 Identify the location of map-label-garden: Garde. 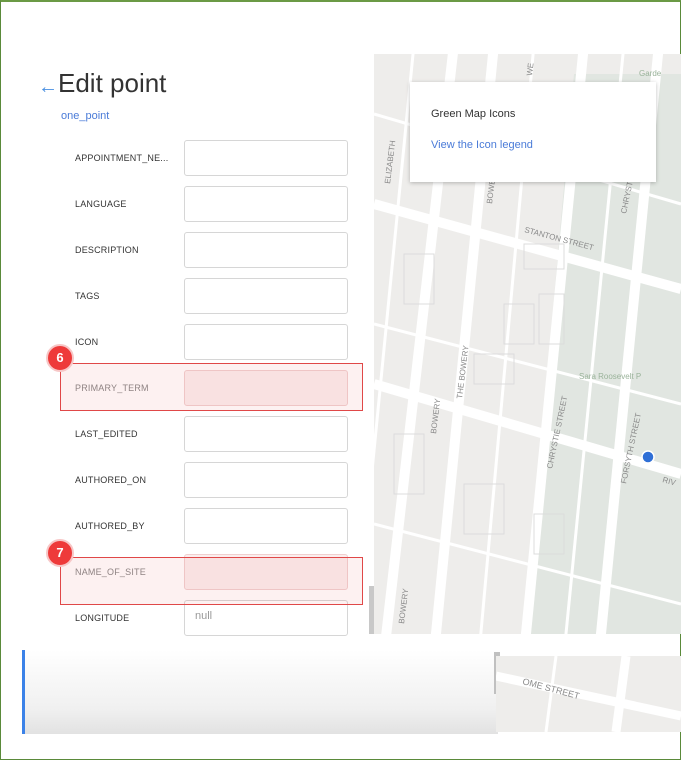
(650, 73).